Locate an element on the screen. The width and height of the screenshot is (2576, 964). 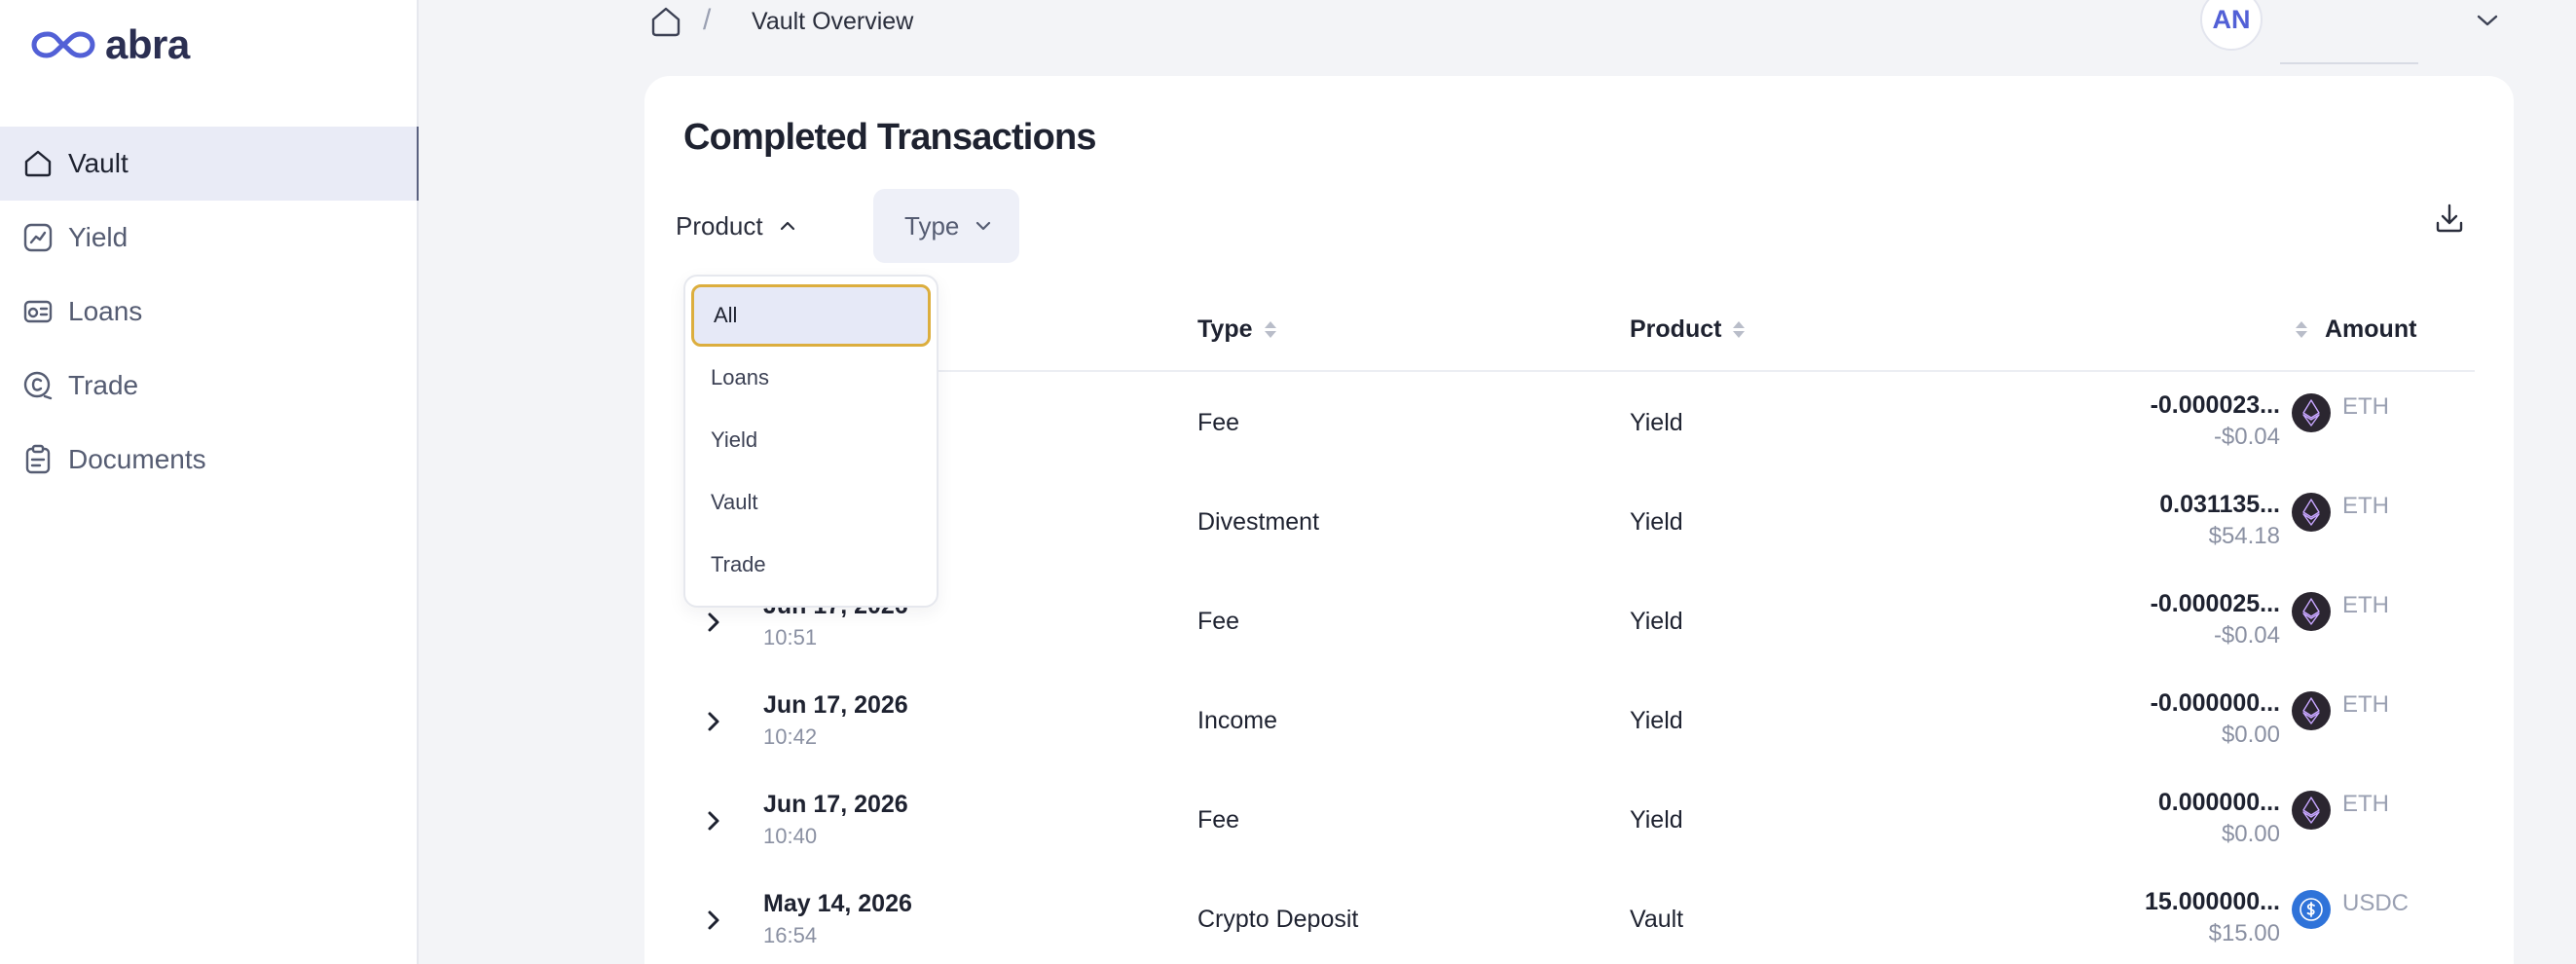
column-header-product: Product is located at coordinates (1688, 329).